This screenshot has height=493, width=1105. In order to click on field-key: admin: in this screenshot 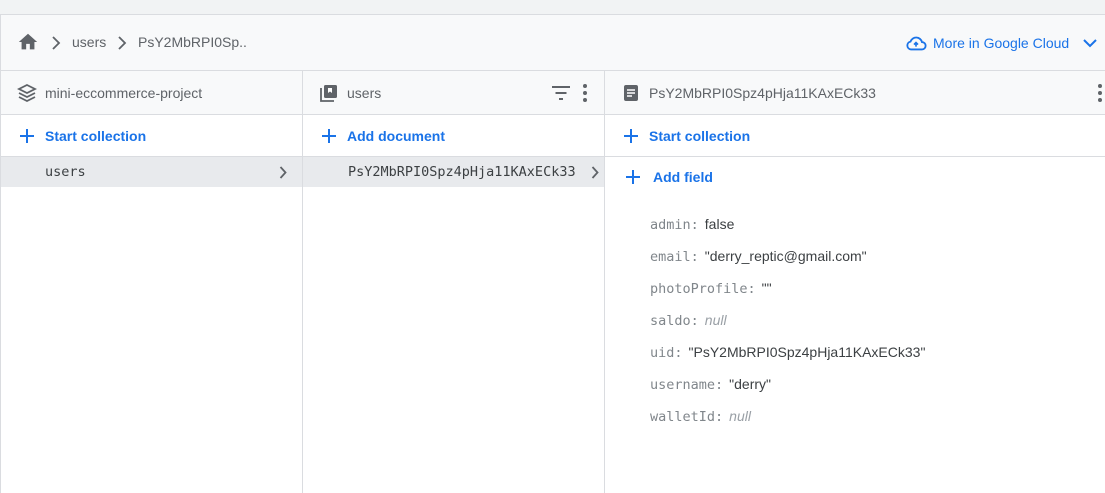, I will do `click(674, 225)`.